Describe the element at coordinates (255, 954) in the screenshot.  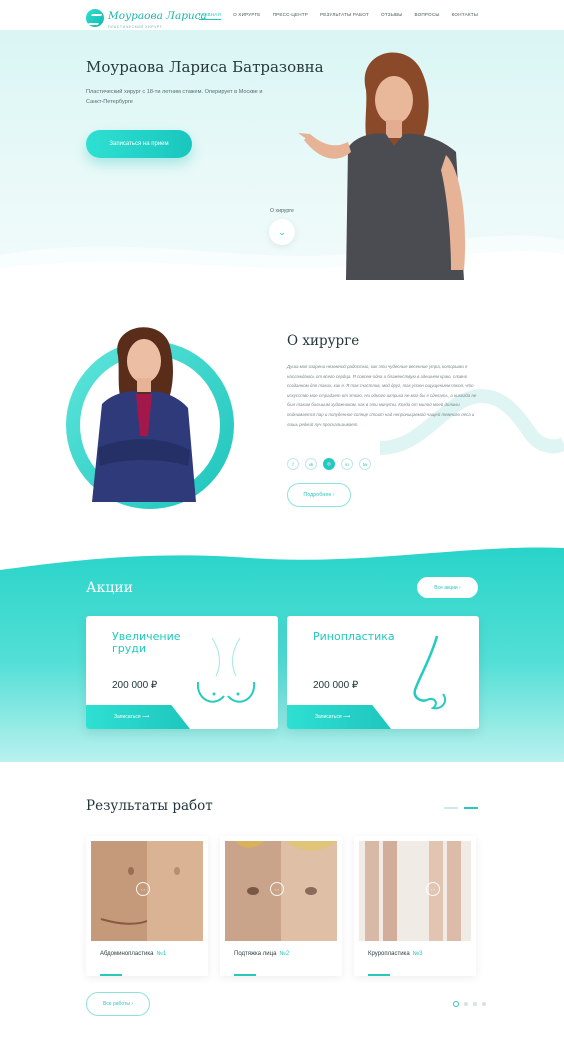
I see `result-label: Подтяжка лица` at that location.